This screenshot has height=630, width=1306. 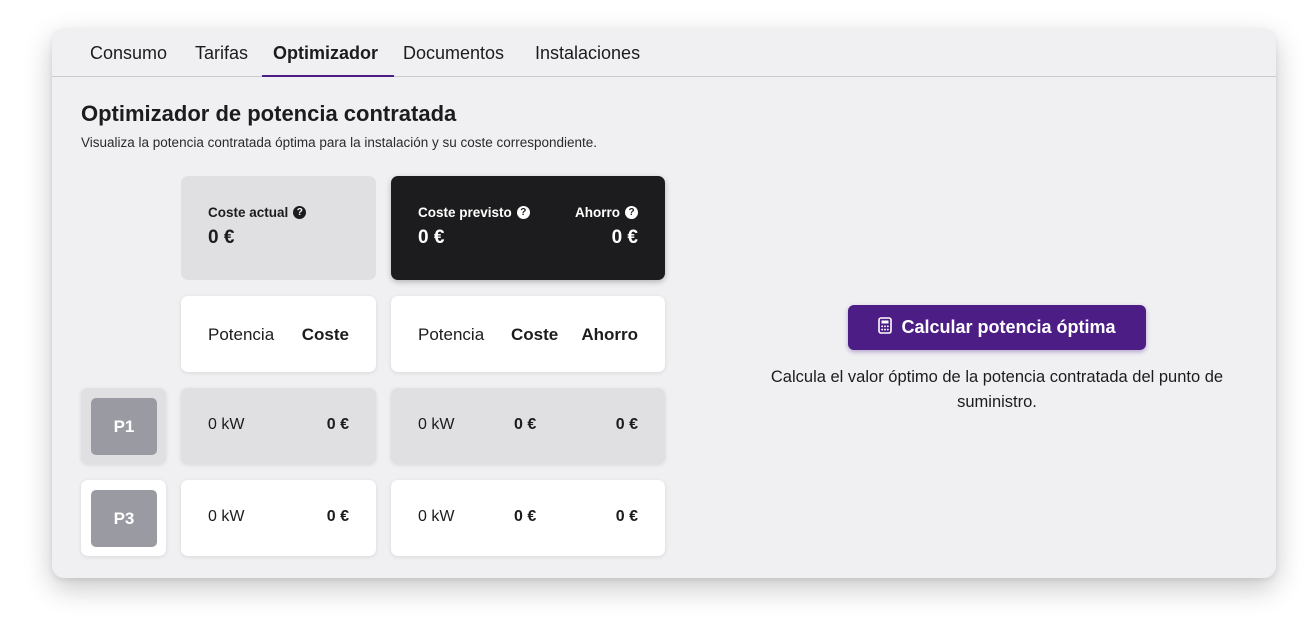 What do you see at coordinates (221, 237) in the screenshot?
I see `current-cost-value: 0 €` at bounding box center [221, 237].